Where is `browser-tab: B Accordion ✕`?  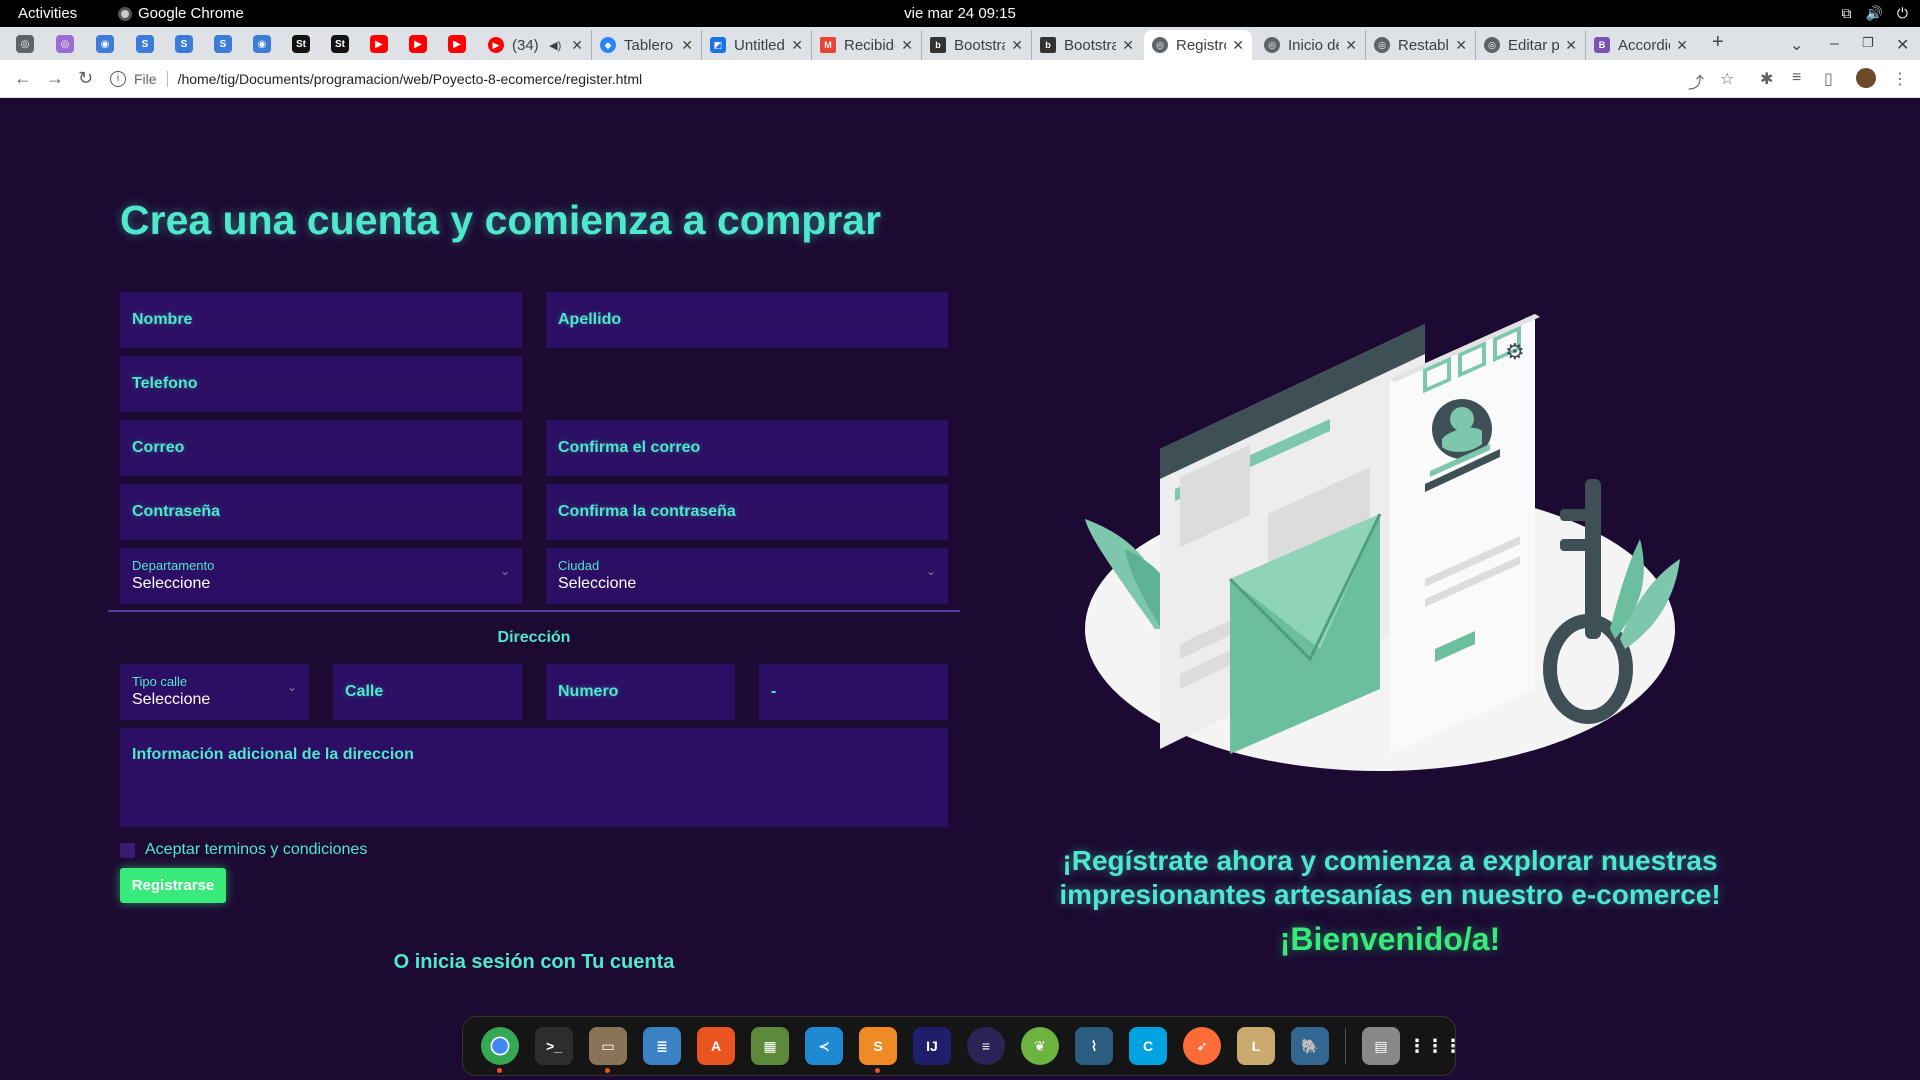
browser-tab: B Accordion ✕ is located at coordinates (1641, 45).